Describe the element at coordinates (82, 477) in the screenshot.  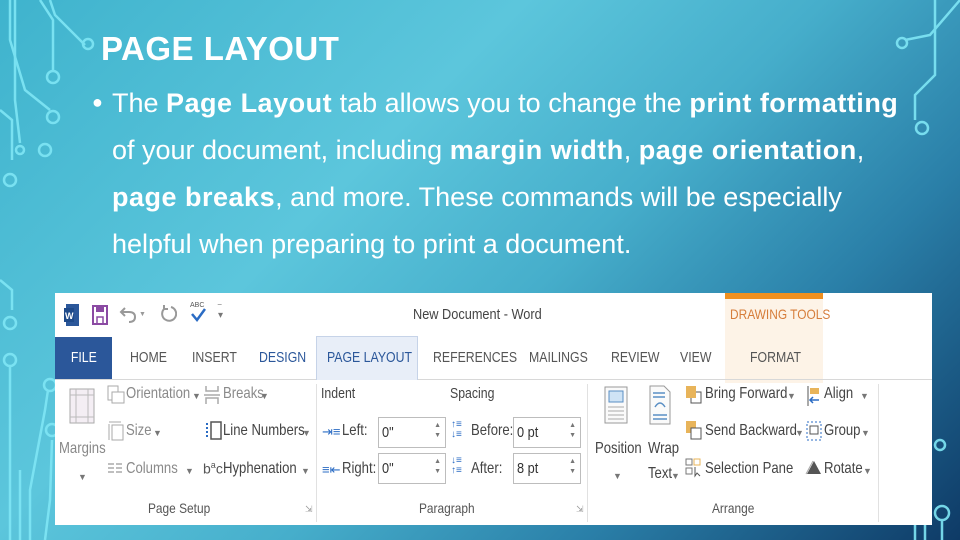
I see `margins-dropdown-icon: ▼` at that location.